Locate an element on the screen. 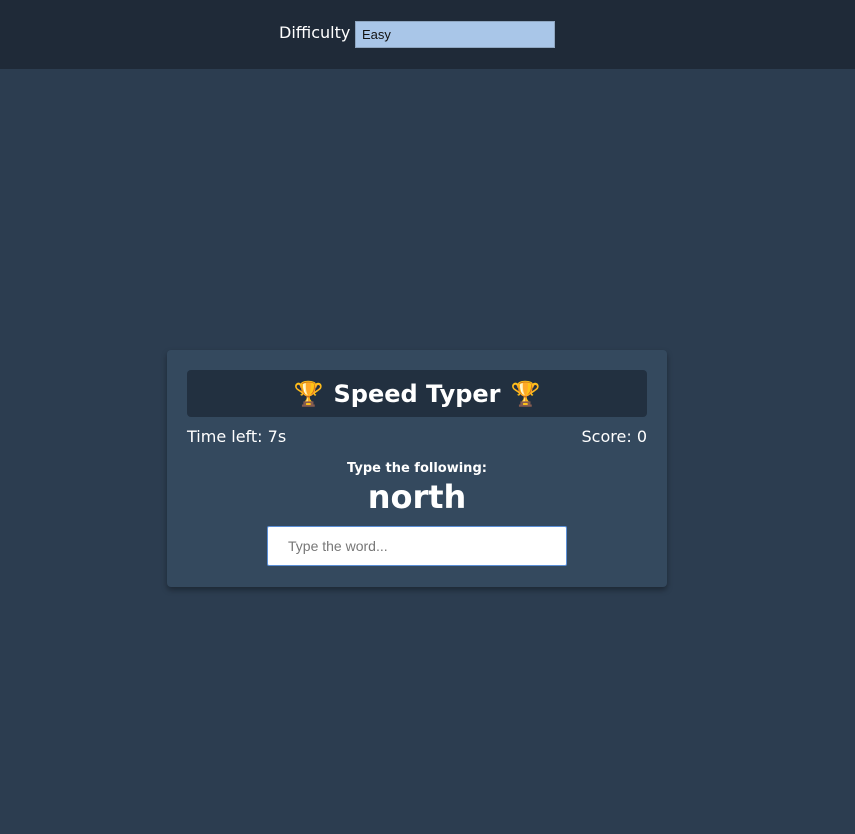 The height and width of the screenshot is (834, 855). score-label: Score: is located at coordinates (606, 436).